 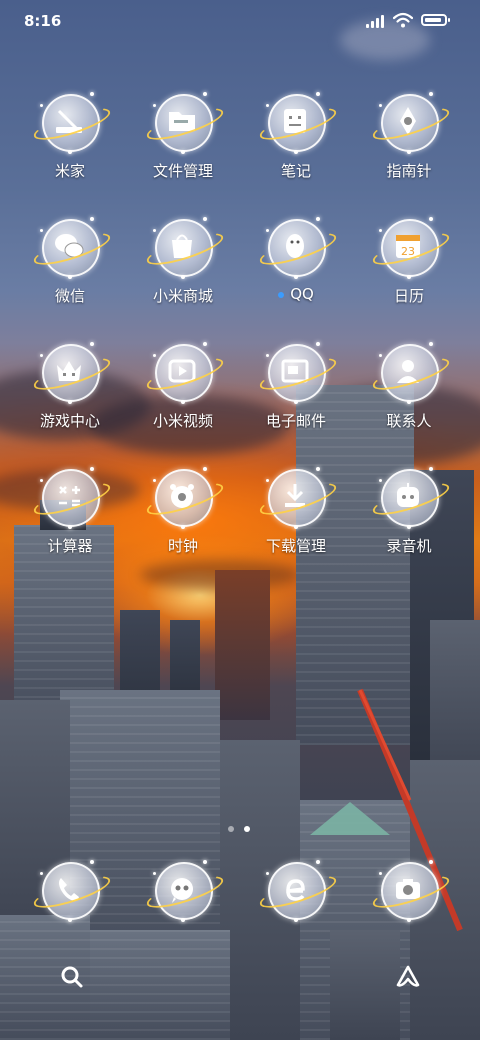 I want to click on app-label-text: 联系人, so click(x=409, y=421).